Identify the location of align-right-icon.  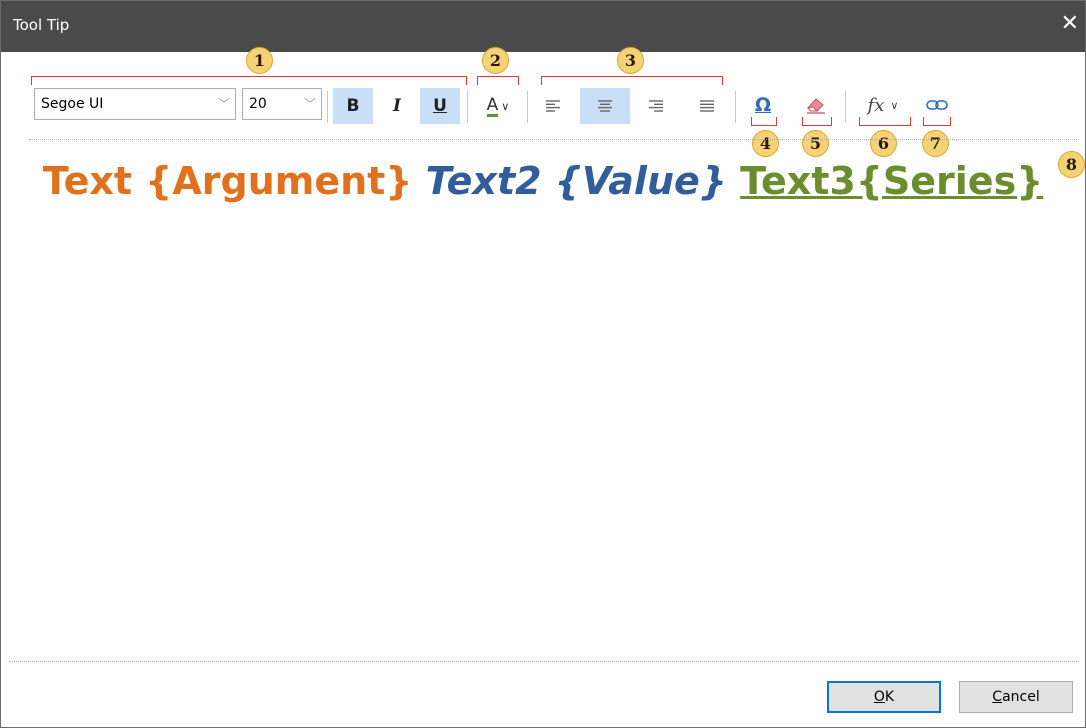
(656, 106).